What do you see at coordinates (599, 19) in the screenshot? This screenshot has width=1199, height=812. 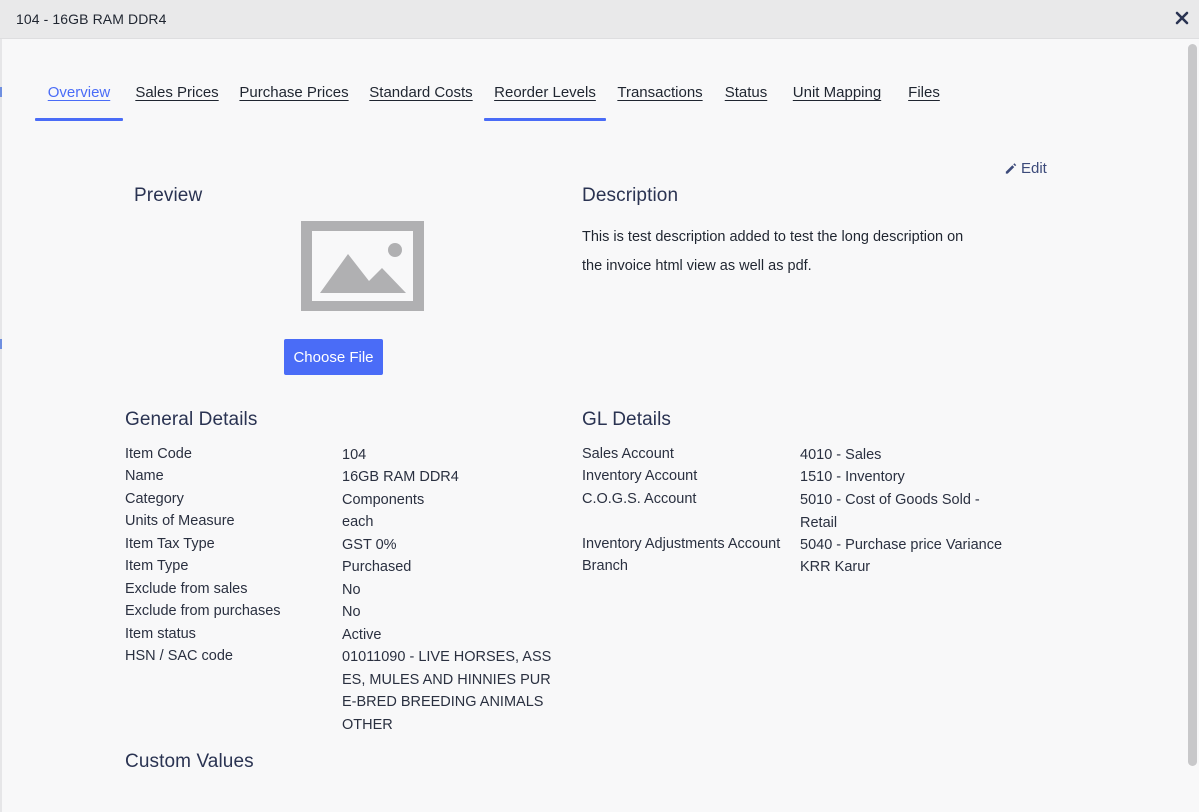 I see `dialog-titlebar: 104 - 16GB RAM DDR4` at bounding box center [599, 19].